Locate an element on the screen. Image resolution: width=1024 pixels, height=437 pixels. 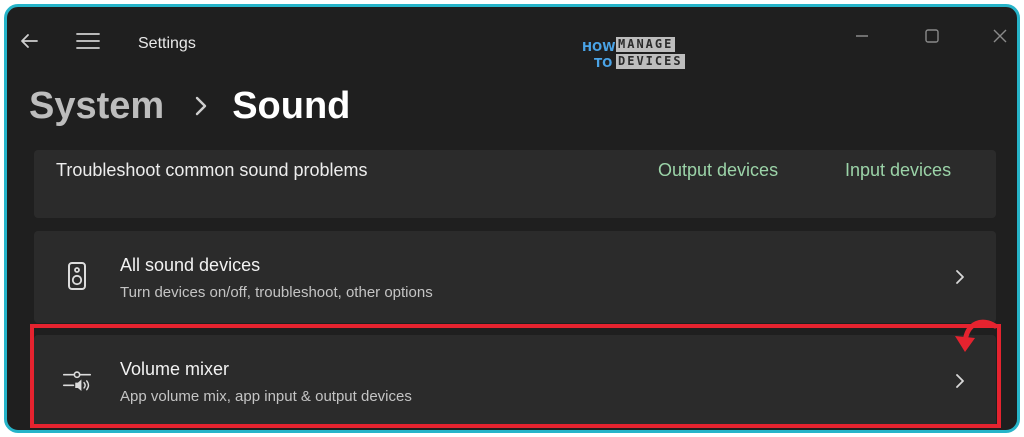
logo-devices-text: DEVICES is located at coordinates (650, 61).